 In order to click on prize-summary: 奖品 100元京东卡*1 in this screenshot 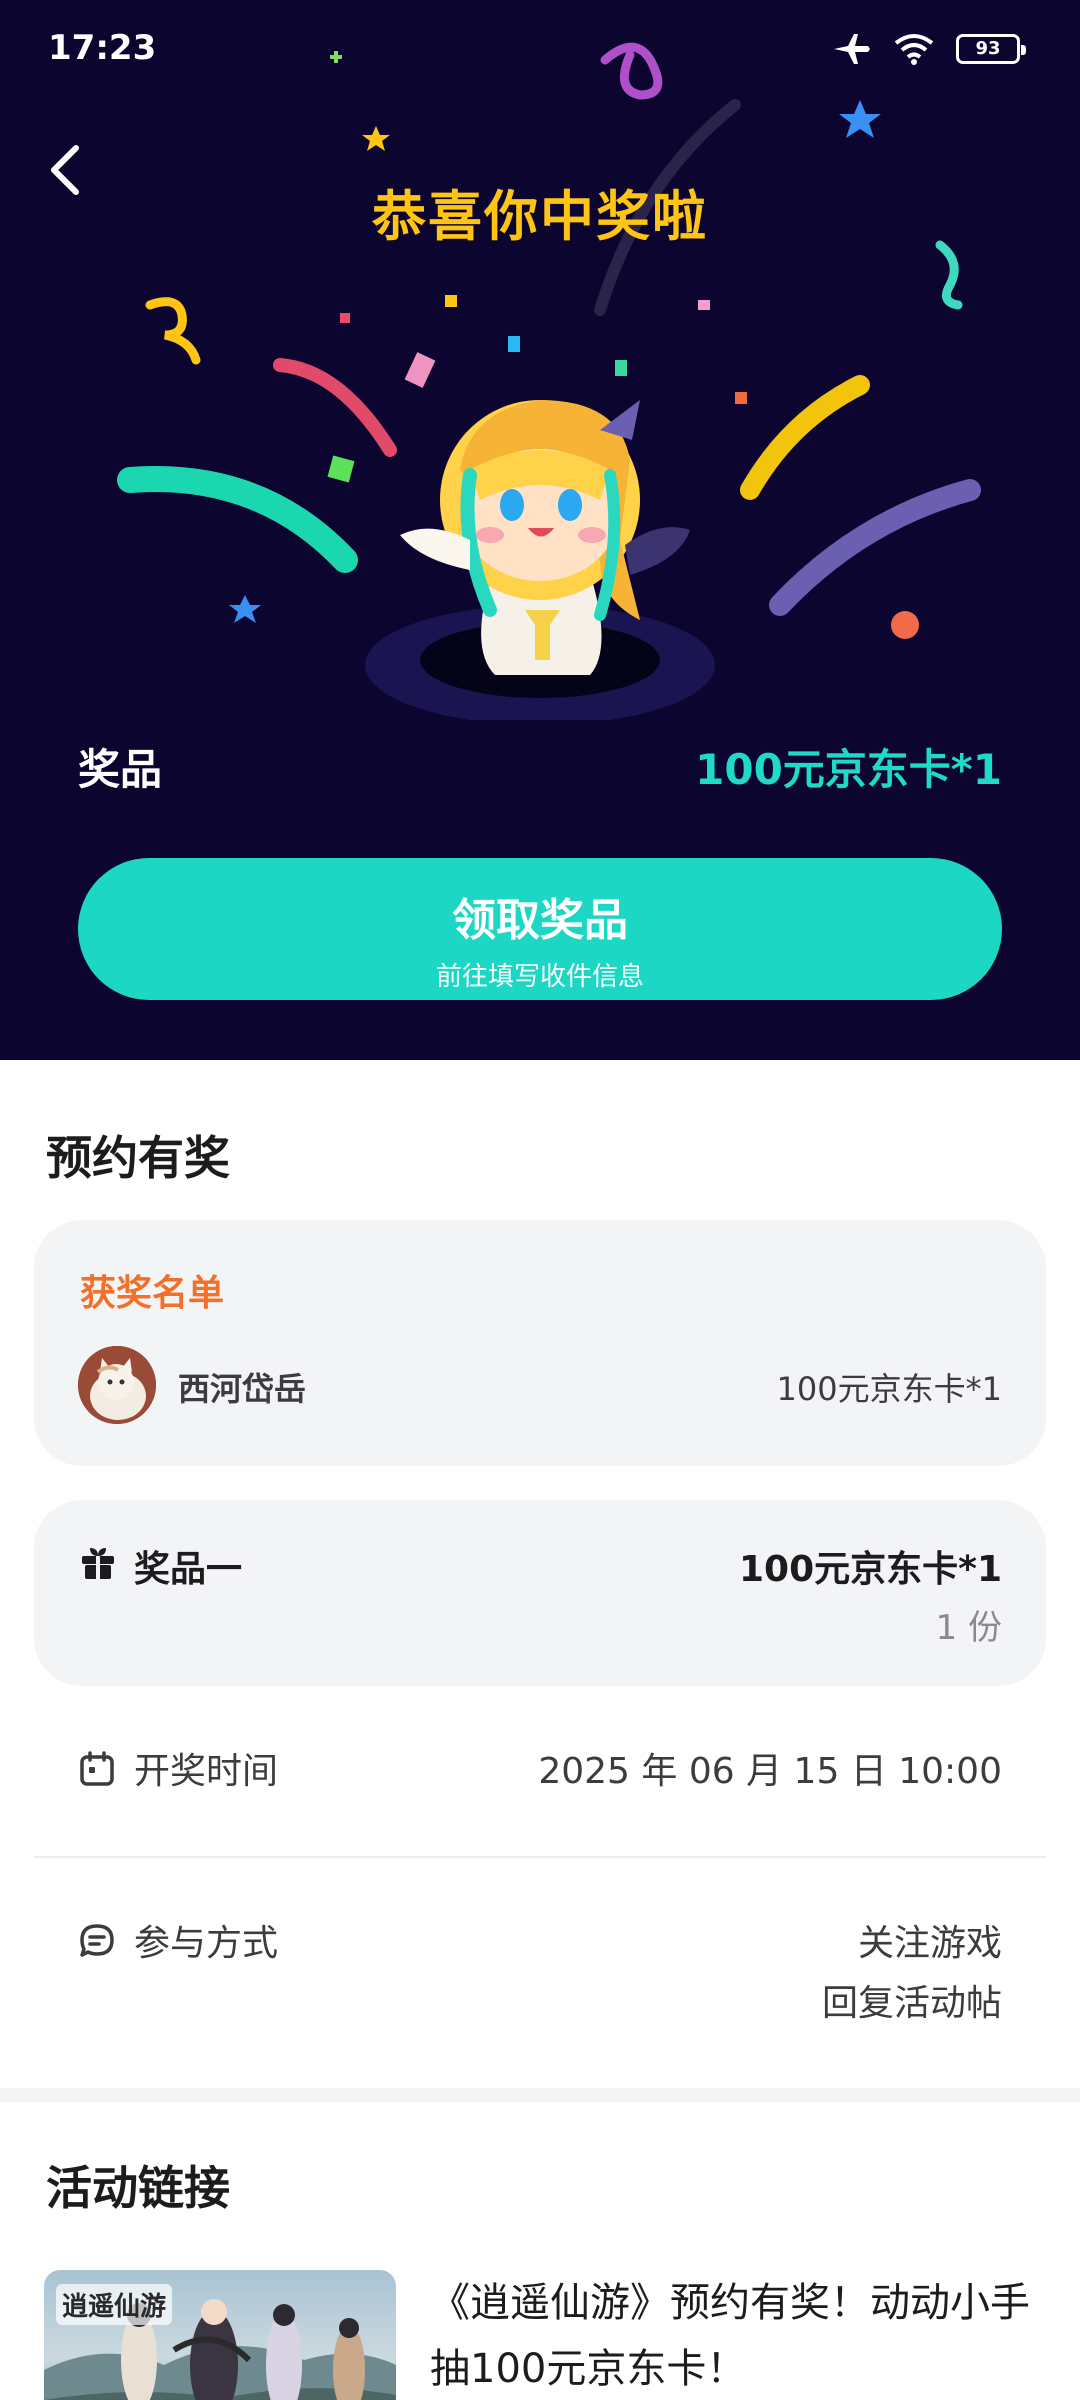, I will do `click(540, 766)`.